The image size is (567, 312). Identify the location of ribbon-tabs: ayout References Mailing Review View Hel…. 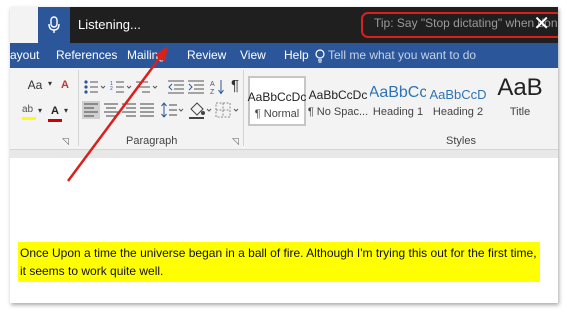
(284, 55).